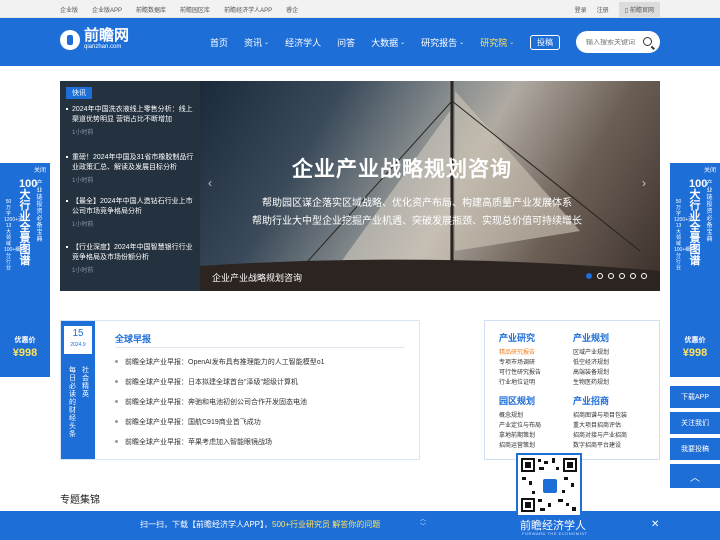 The width and height of the screenshot is (720, 540). I want to click on chevron-up-icon: ︿, so click(695, 478).